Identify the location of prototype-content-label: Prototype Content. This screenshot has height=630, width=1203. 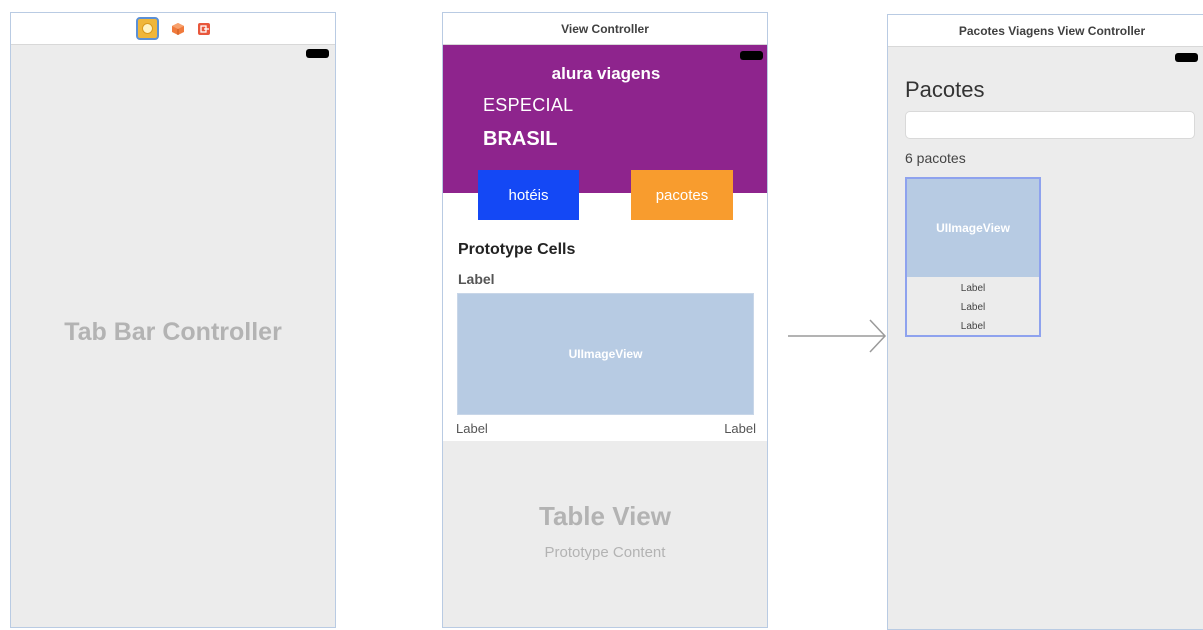
(605, 552).